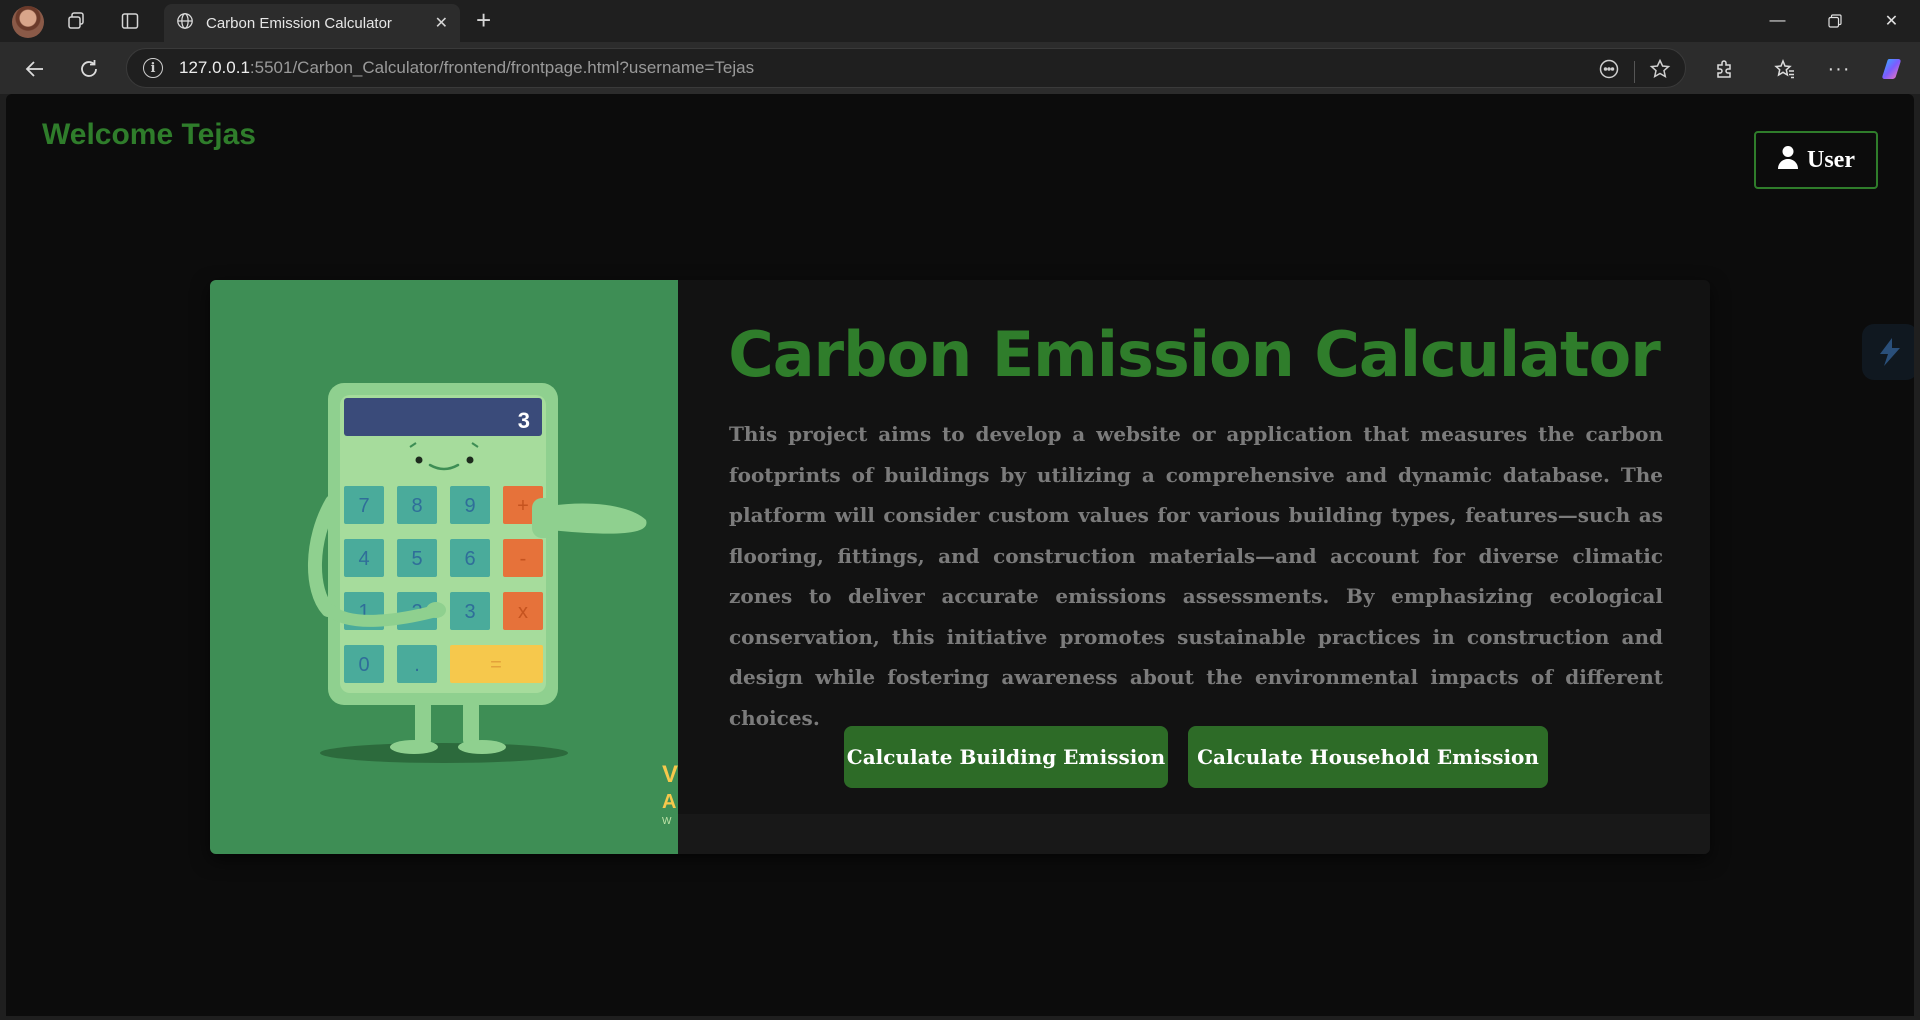 This screenshot has height=1020, width=1920. What do you see at coordinates (1839, 69) in the screenshot?
I see `more-icon: ···` at bounding box center [1839, 69].